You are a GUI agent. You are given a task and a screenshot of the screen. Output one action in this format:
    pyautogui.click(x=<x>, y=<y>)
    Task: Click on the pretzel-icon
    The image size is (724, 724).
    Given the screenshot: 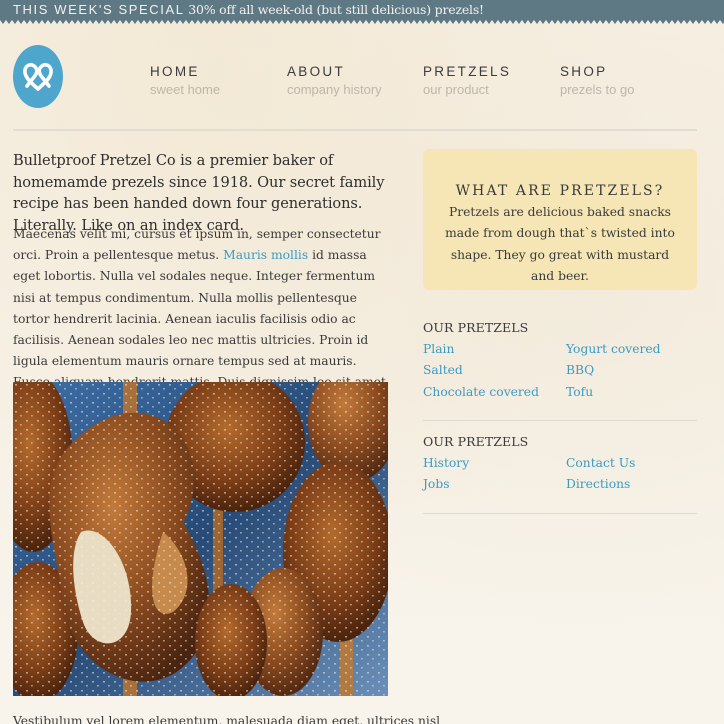 What is the action you would take?
    pyautogui.click(x=38, y=77)
    